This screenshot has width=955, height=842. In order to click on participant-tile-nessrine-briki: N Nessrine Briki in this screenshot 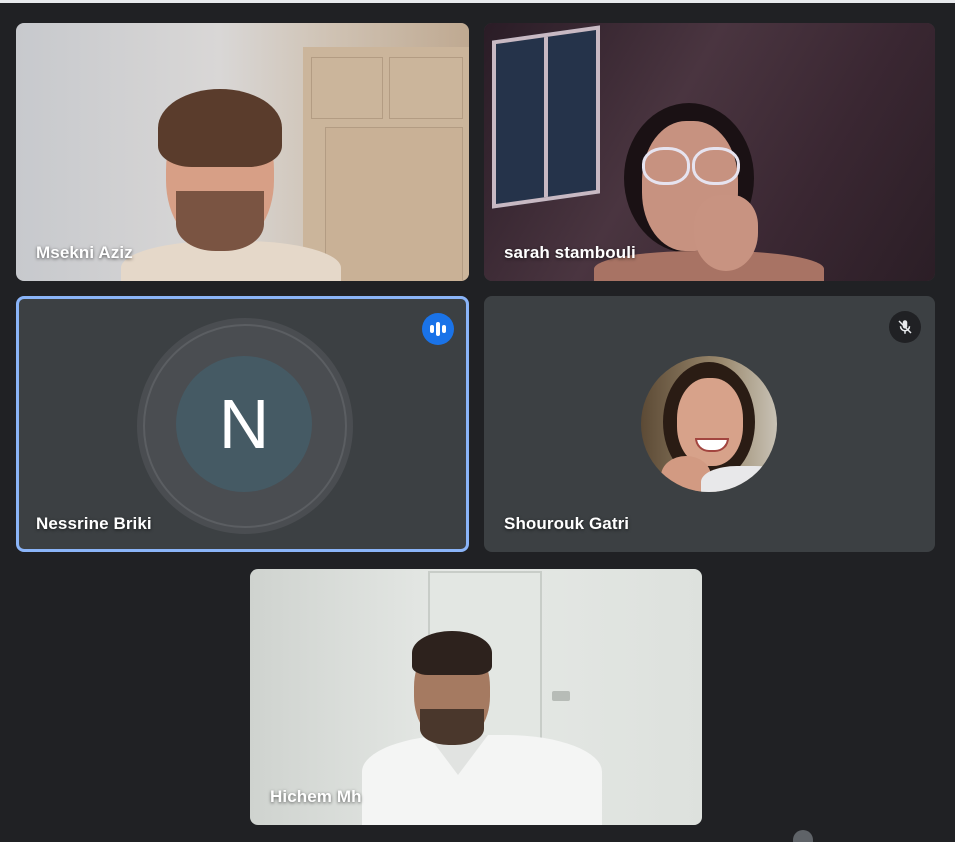, I will do `click(242, 424)`.